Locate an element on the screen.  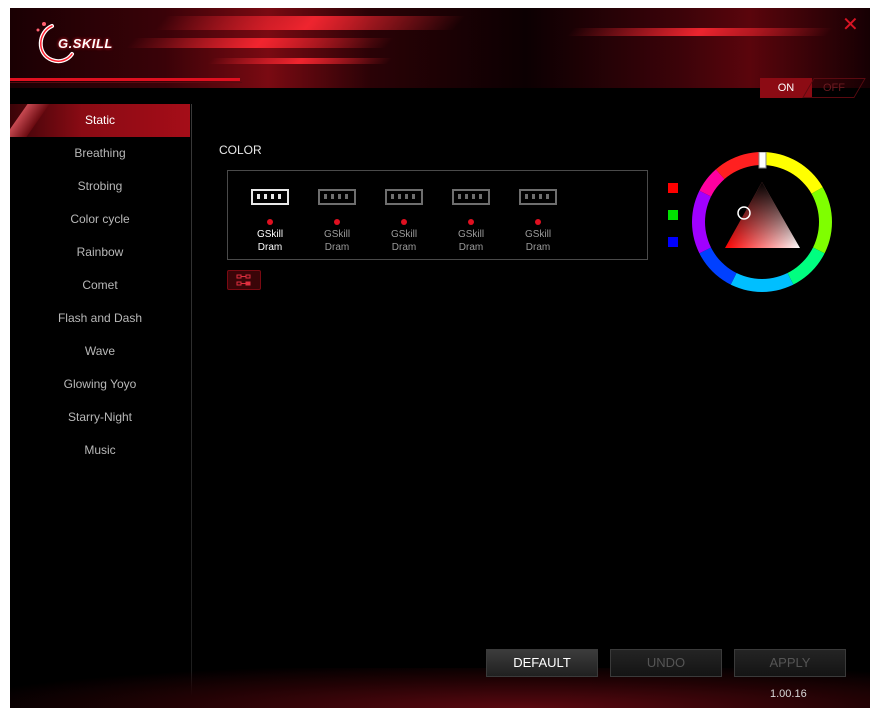
sidebar-item-color-cycle: Color cycle is located at coordinates (100, 219).